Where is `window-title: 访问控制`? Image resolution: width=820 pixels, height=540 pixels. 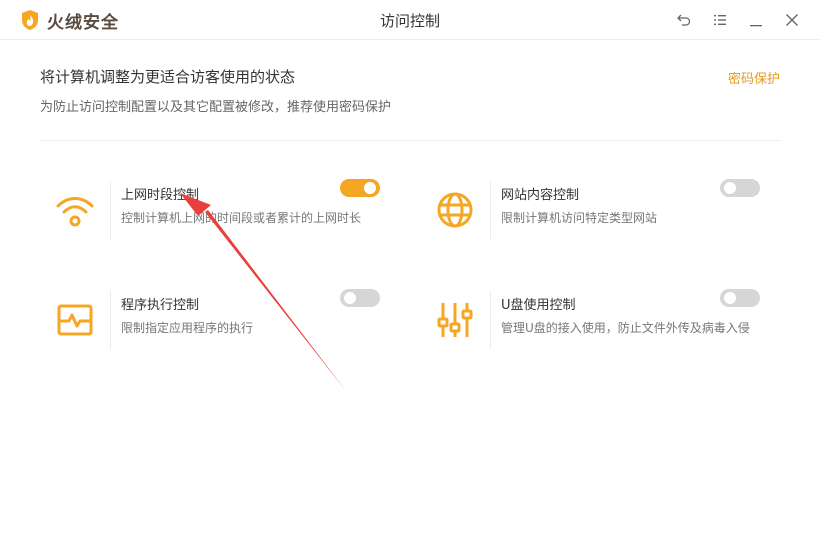 window-title: 访问控制 is located at coordinates (409, 21).